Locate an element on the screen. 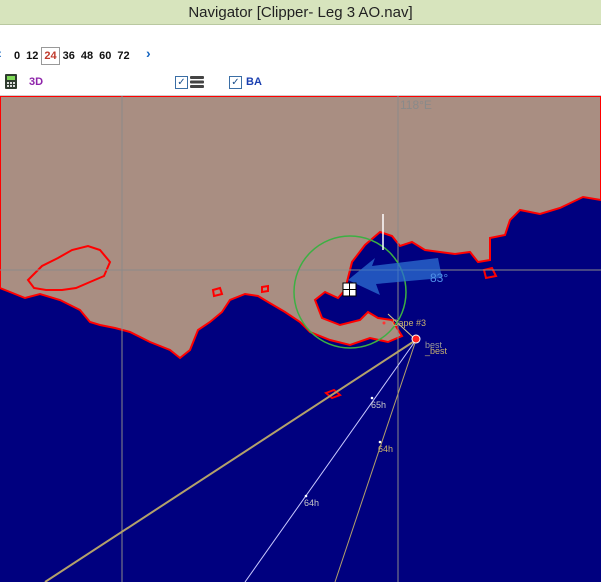 The width and height of the screenshot is (601, 582). longitude-label: 118°E is located at coordinates (416, 105).